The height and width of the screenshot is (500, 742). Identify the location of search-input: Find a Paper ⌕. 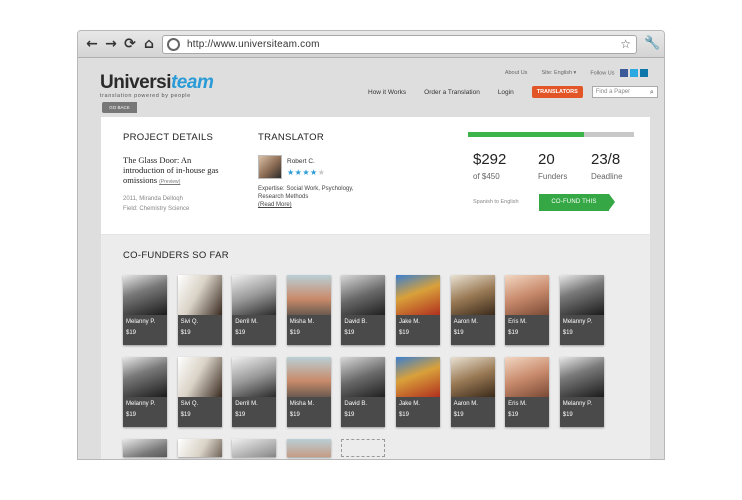
(624, 92).